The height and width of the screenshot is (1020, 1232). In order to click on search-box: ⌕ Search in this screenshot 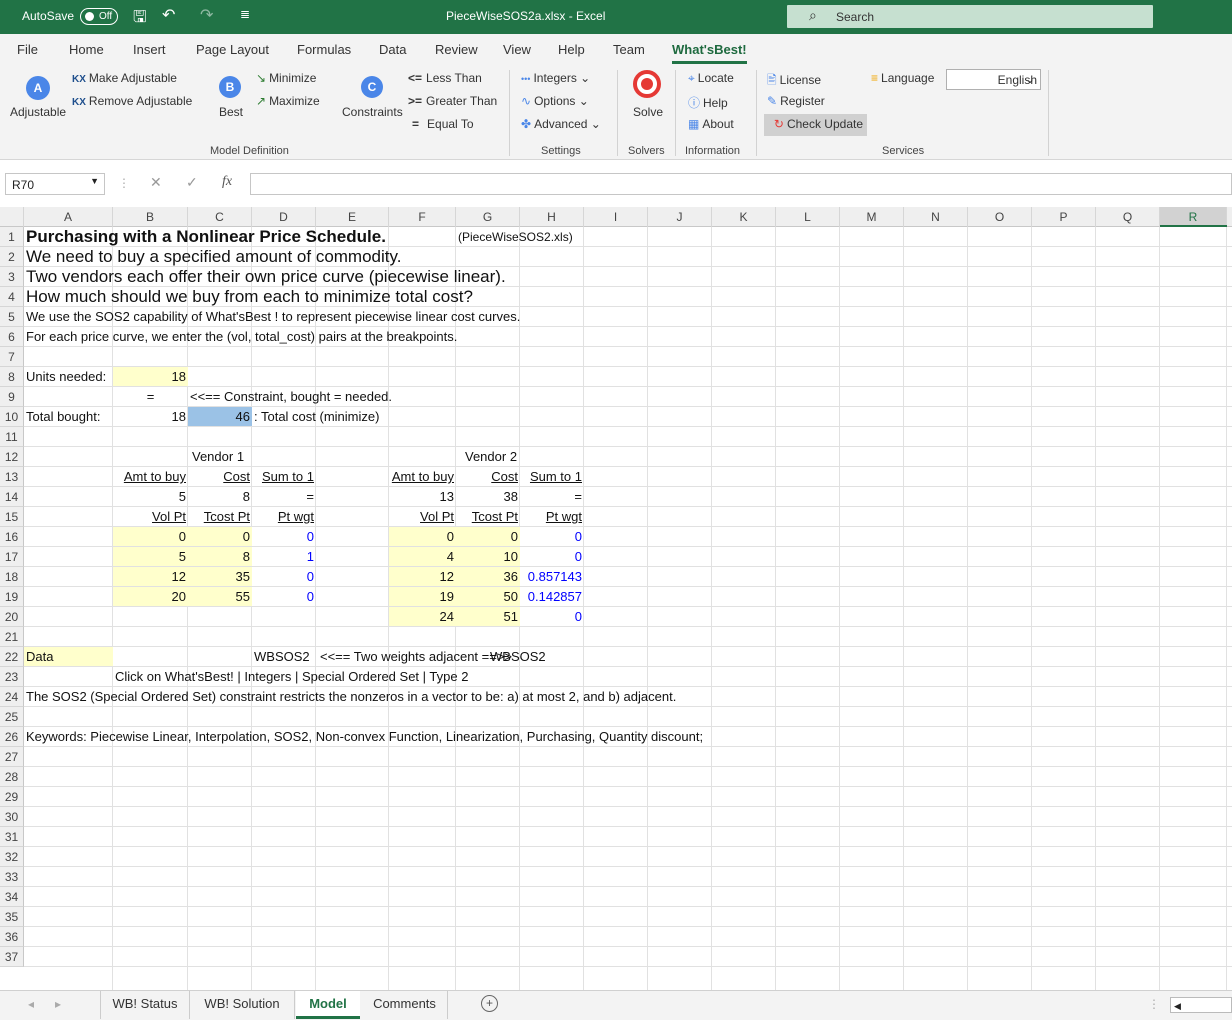, I will do `click(970, 16)`.